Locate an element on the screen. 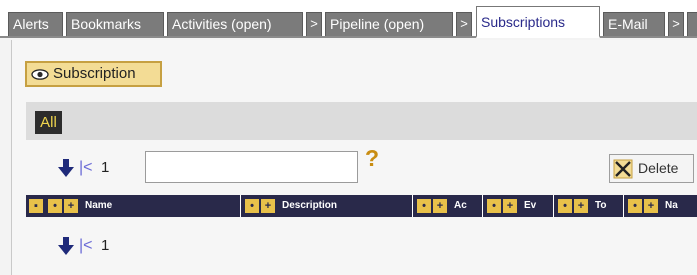 This screenshot has height=275, width=697. help-icon: ? is located at coordinates (377, 158).